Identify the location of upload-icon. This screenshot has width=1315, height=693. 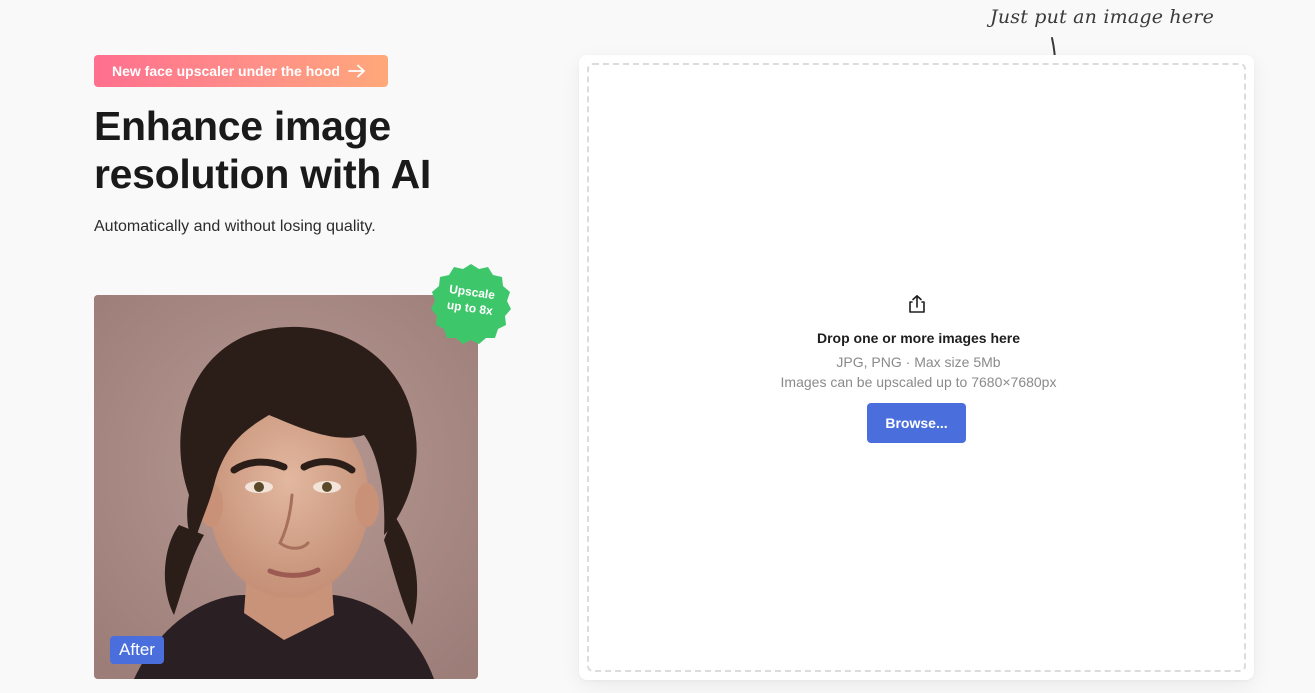
(917, 306).